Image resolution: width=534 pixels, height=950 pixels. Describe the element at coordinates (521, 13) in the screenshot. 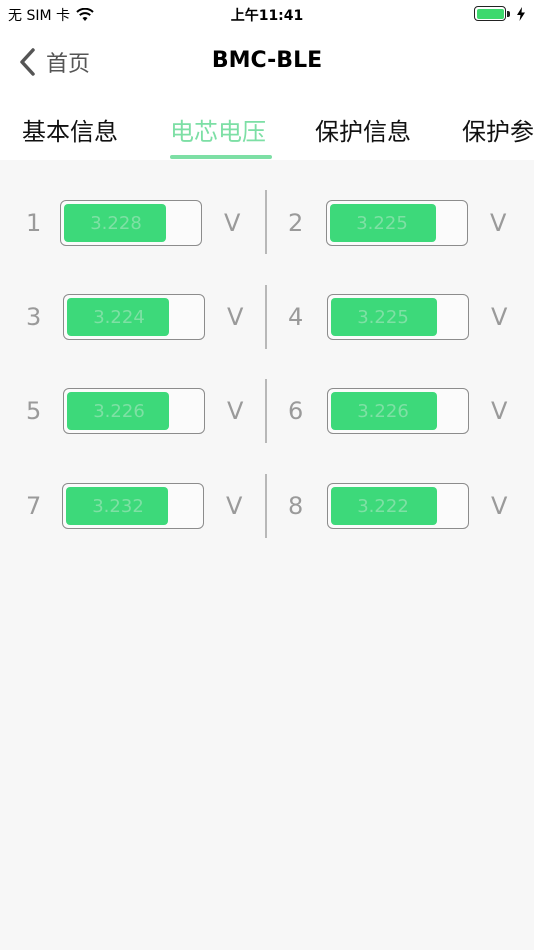

I see `charging-bolt-icon` at that location.